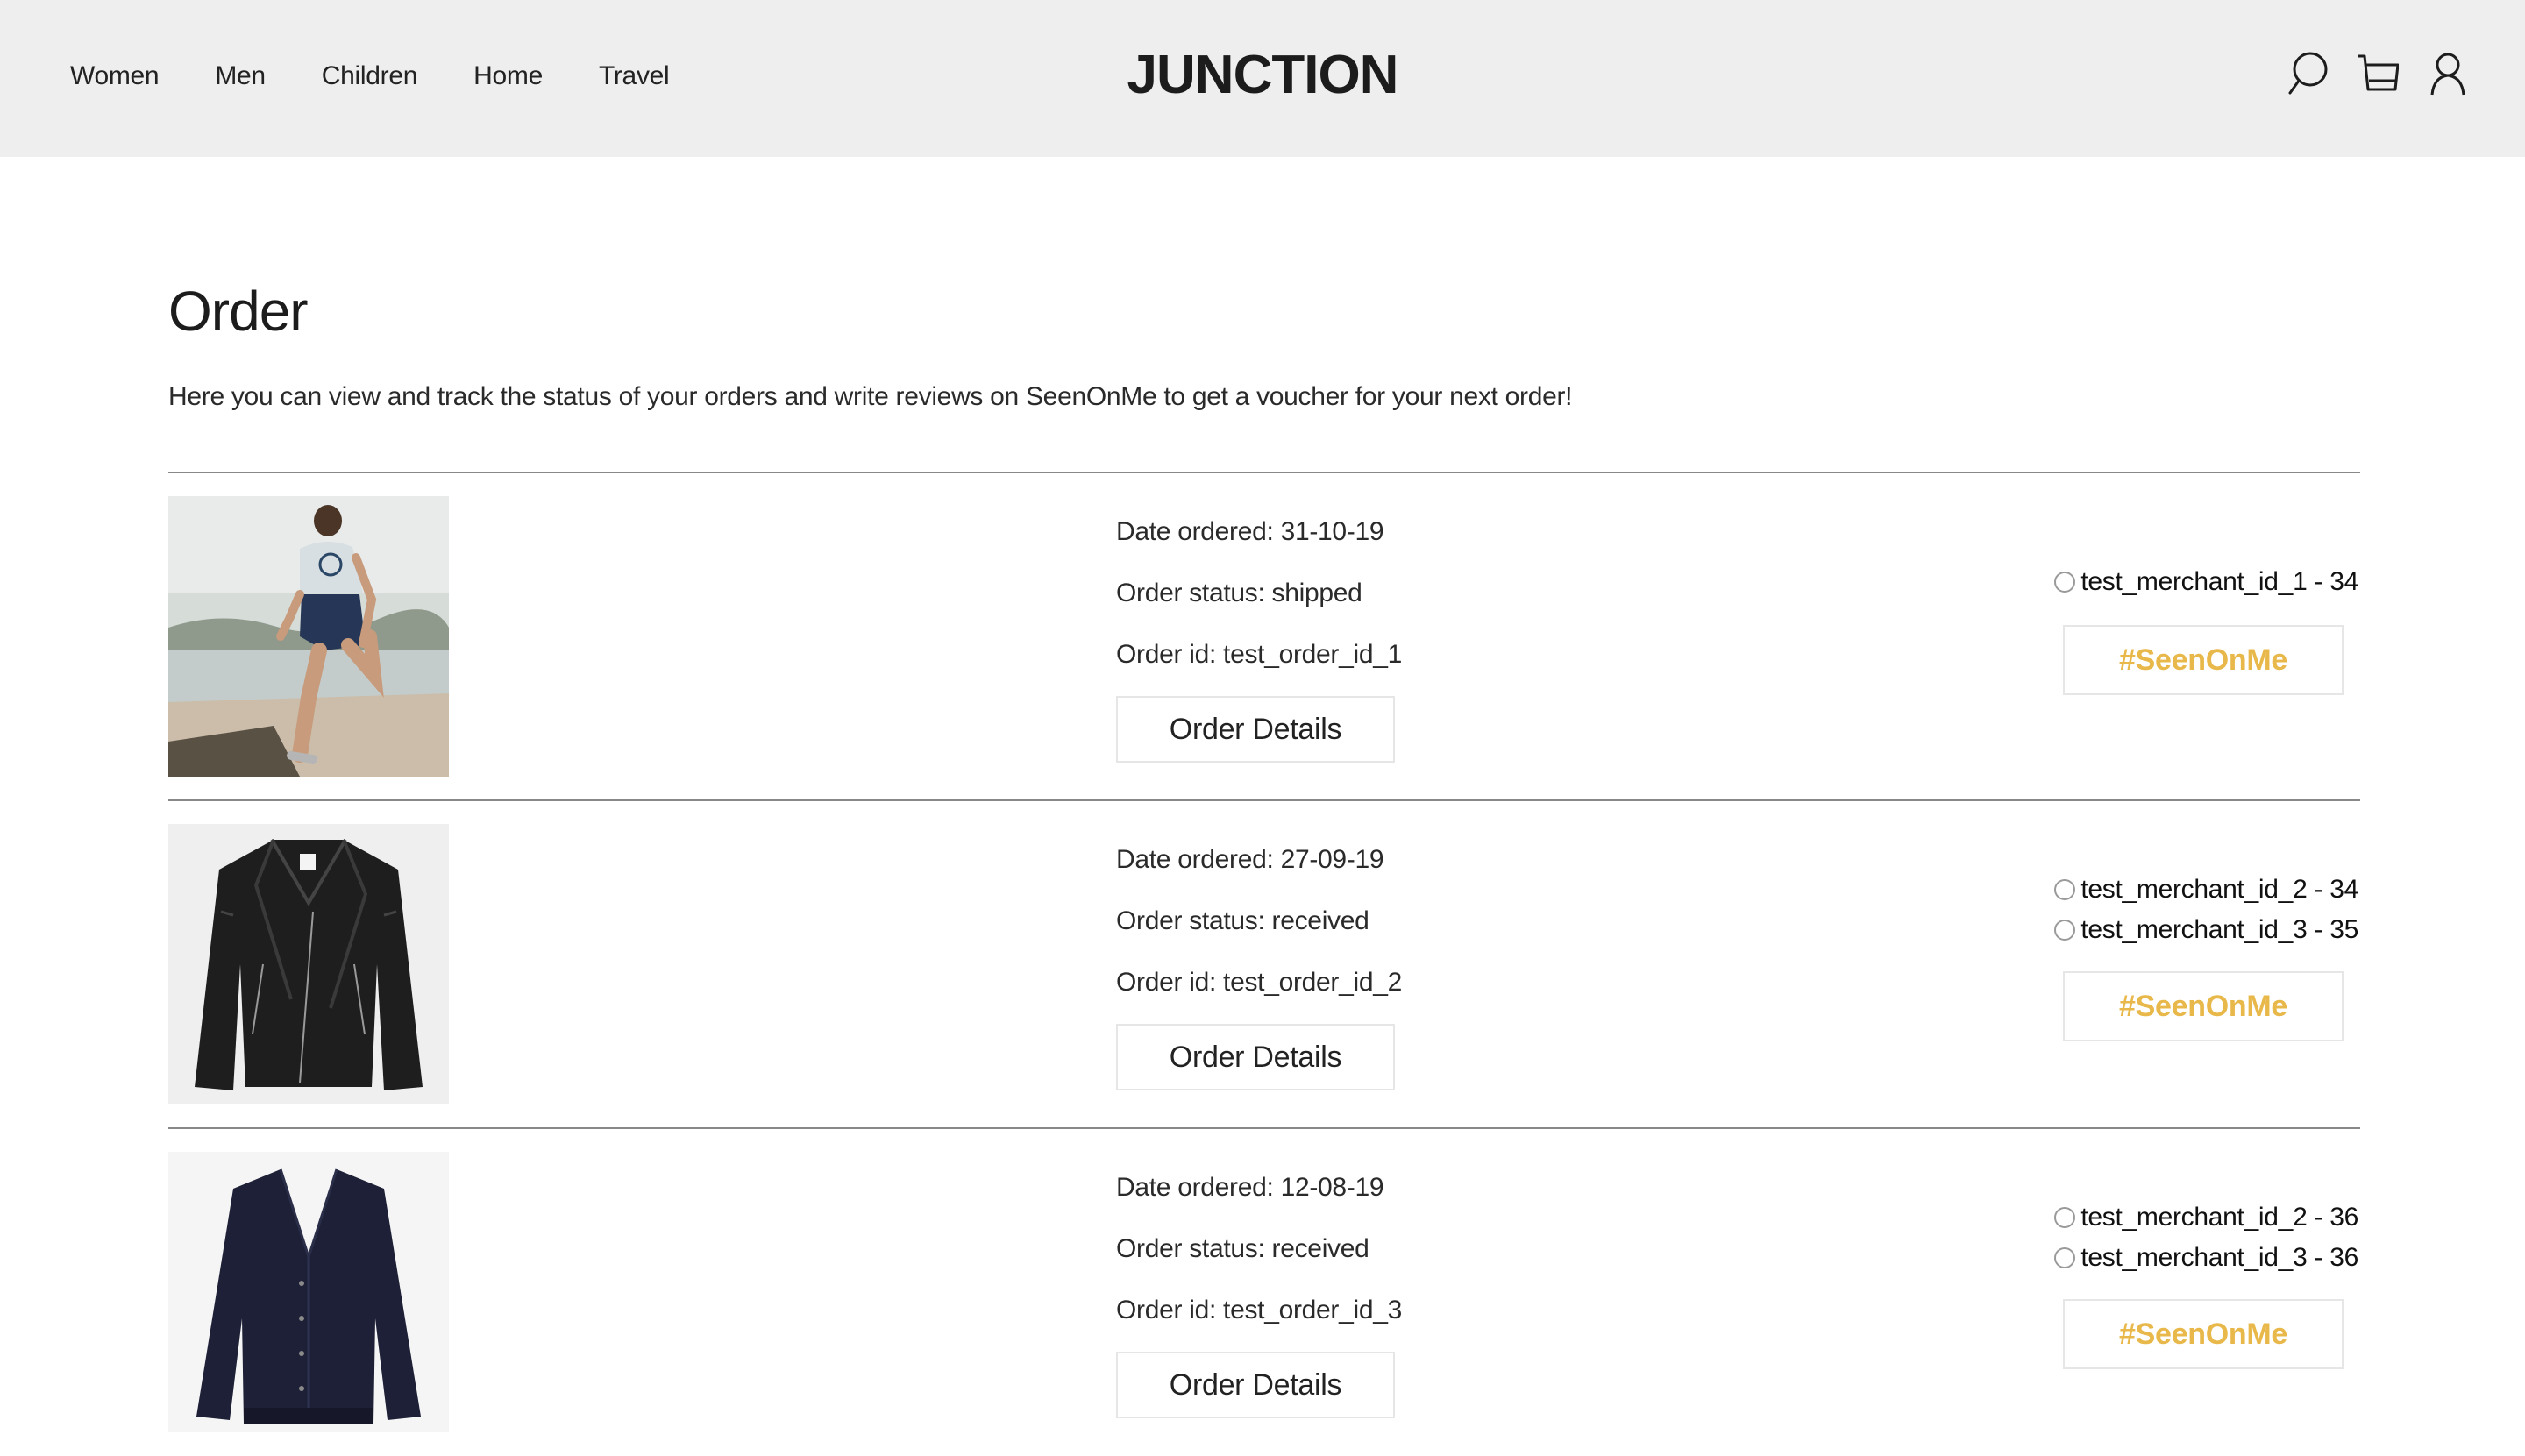 Image resolution: width=2525 pixels, height=1456 pixels. Describe the element at coordinates (1250, 531) in the screenshot. I see `order-date: Date ordered: 31-10-19` at that location.